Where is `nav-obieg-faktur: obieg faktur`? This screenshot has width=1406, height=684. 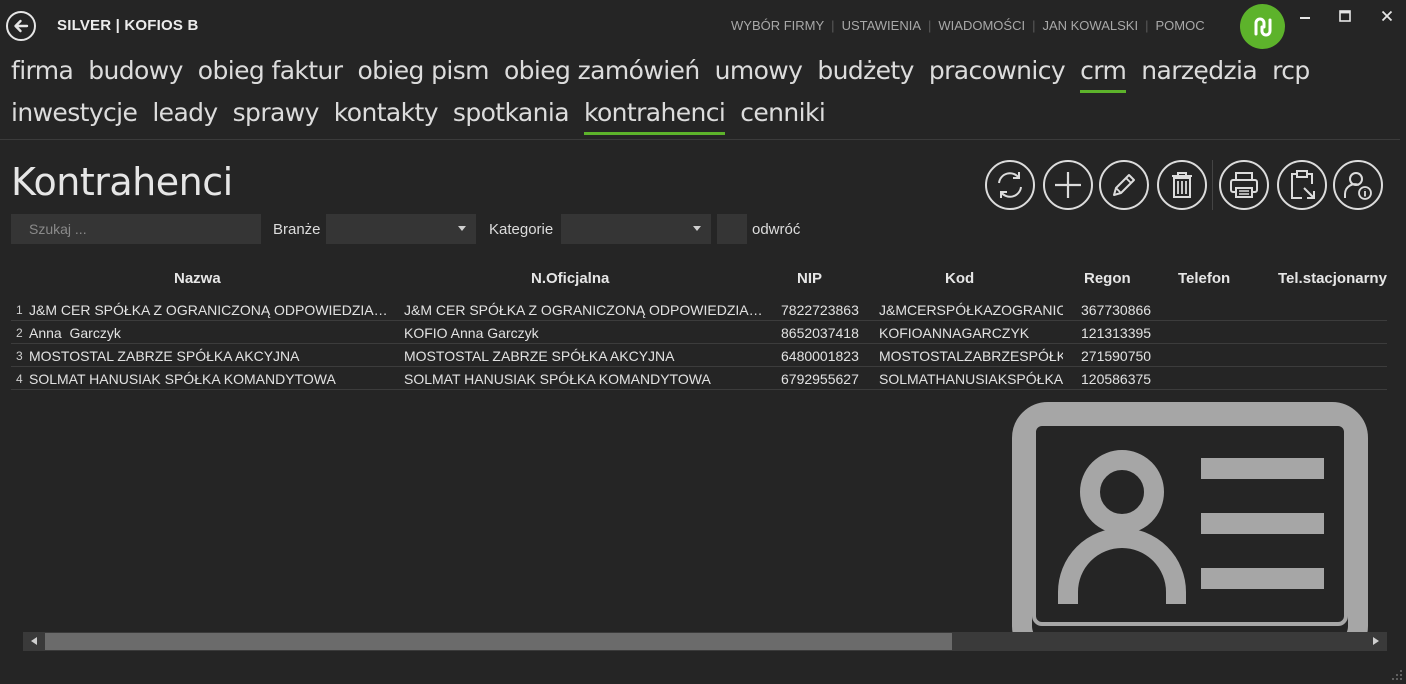 nav-obieg-faktur: obieg faktur is located at coordinates (270, 72).